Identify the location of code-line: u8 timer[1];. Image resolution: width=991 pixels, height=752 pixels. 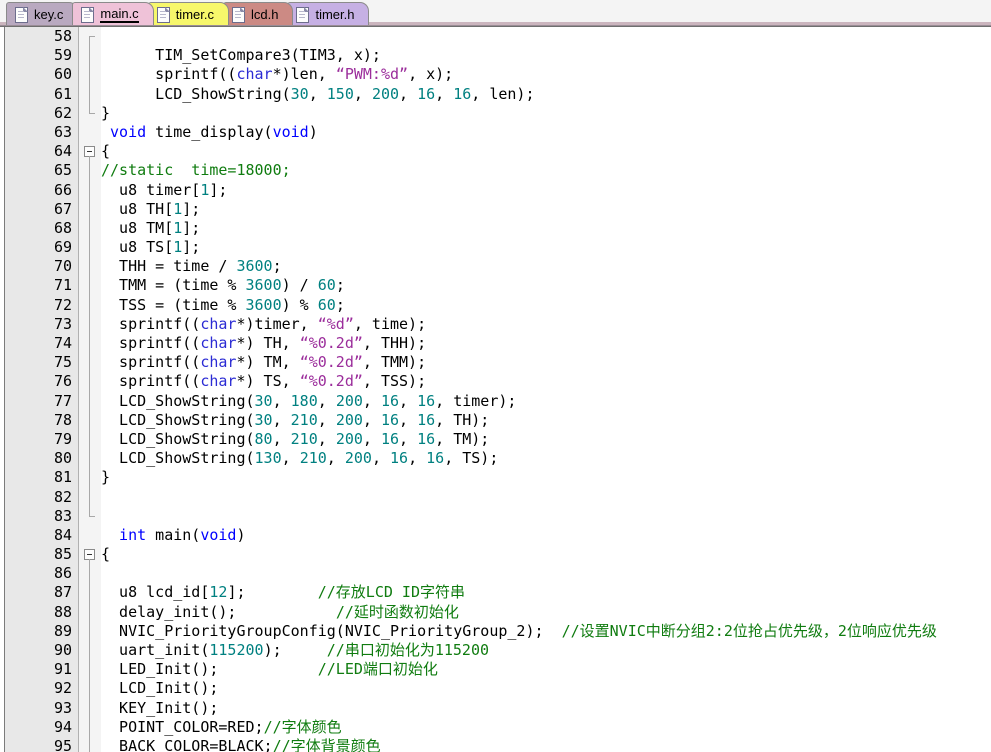
(546, 190).